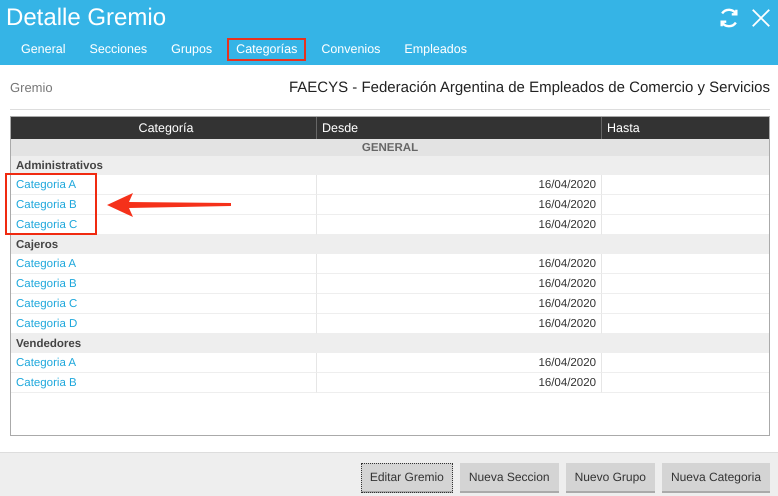 The width and height of the screenshot is (778, 496). I want to click on tab: Convenios, so click(351, 49).